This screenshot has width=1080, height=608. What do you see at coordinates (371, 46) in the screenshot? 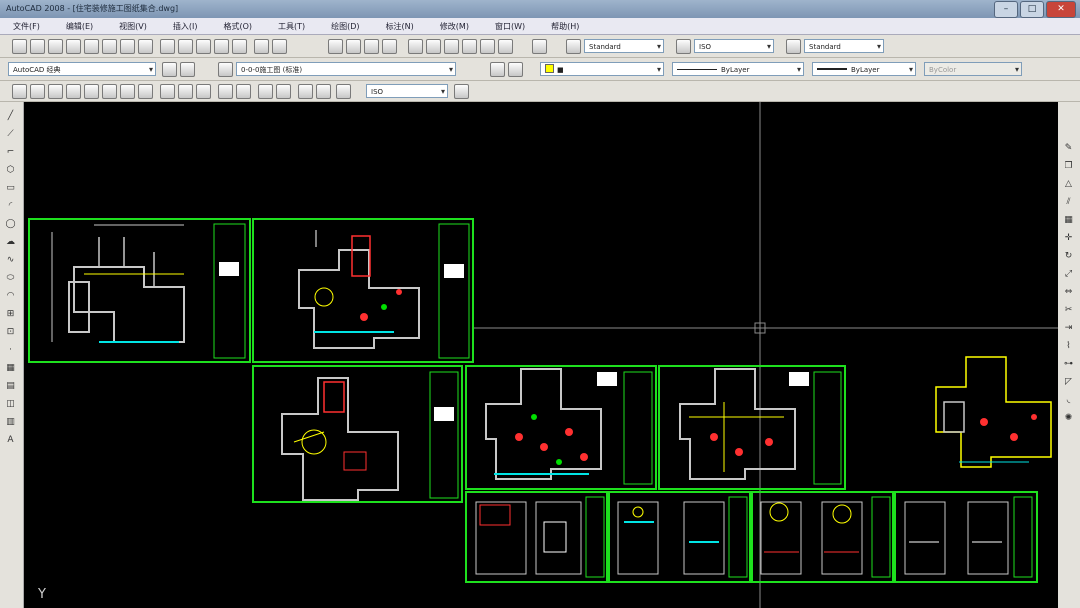
I see `zoom-window-icon` at bounding box center [371, 46].